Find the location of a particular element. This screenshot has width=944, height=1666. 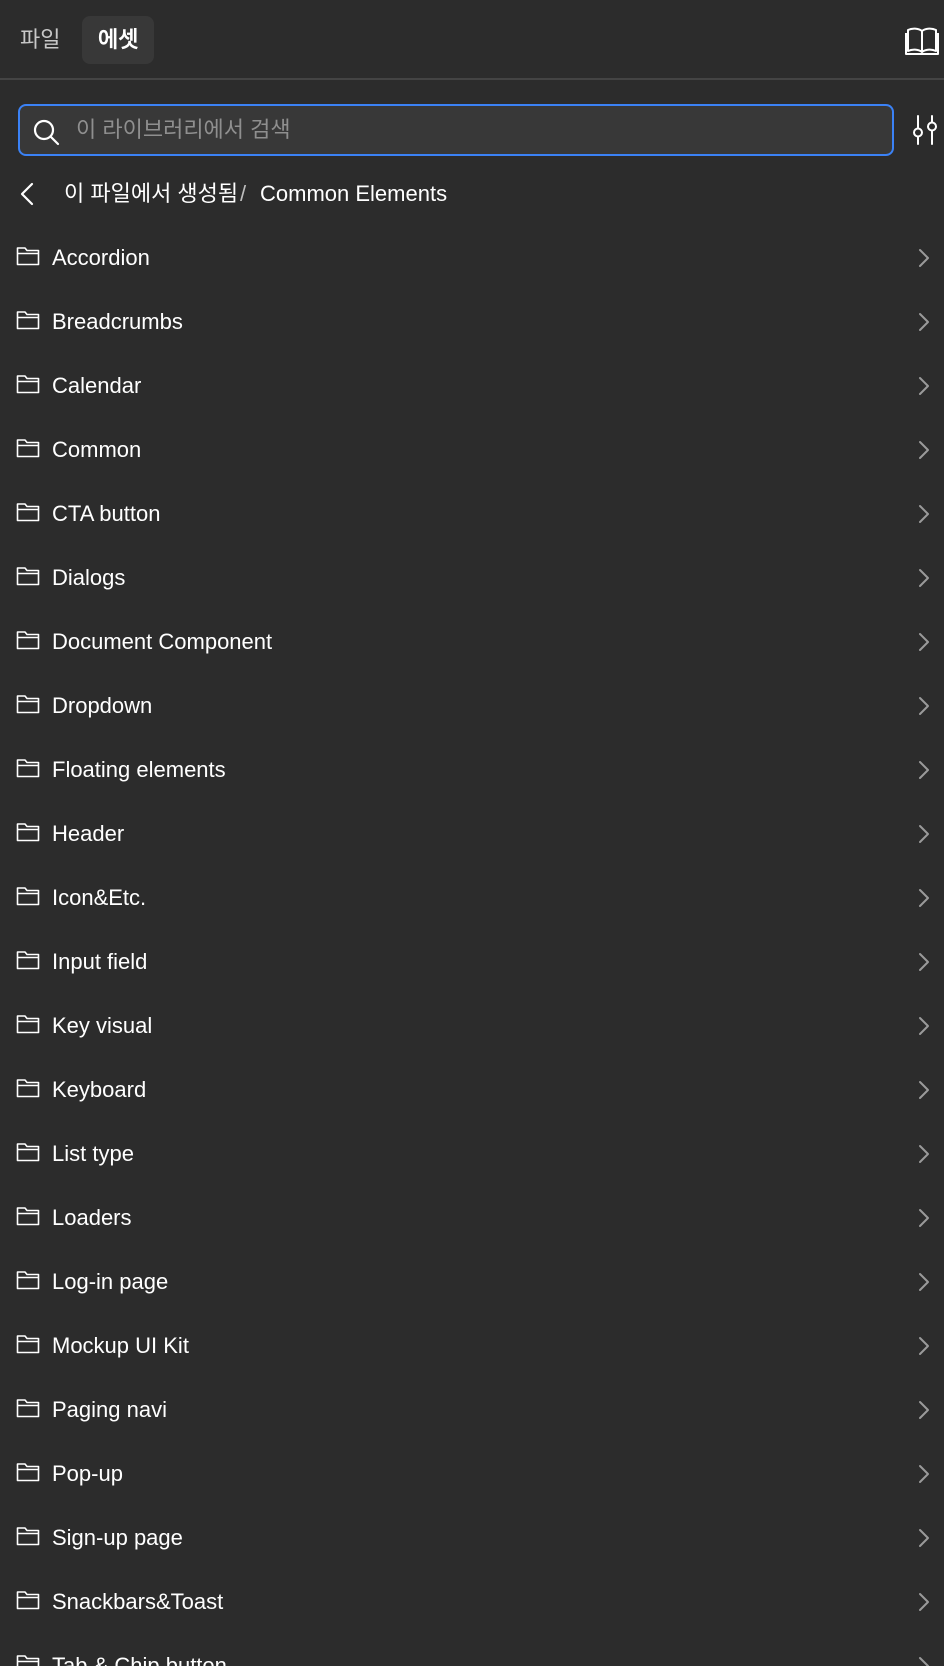

search-icon is located at coordinates (46, 132).